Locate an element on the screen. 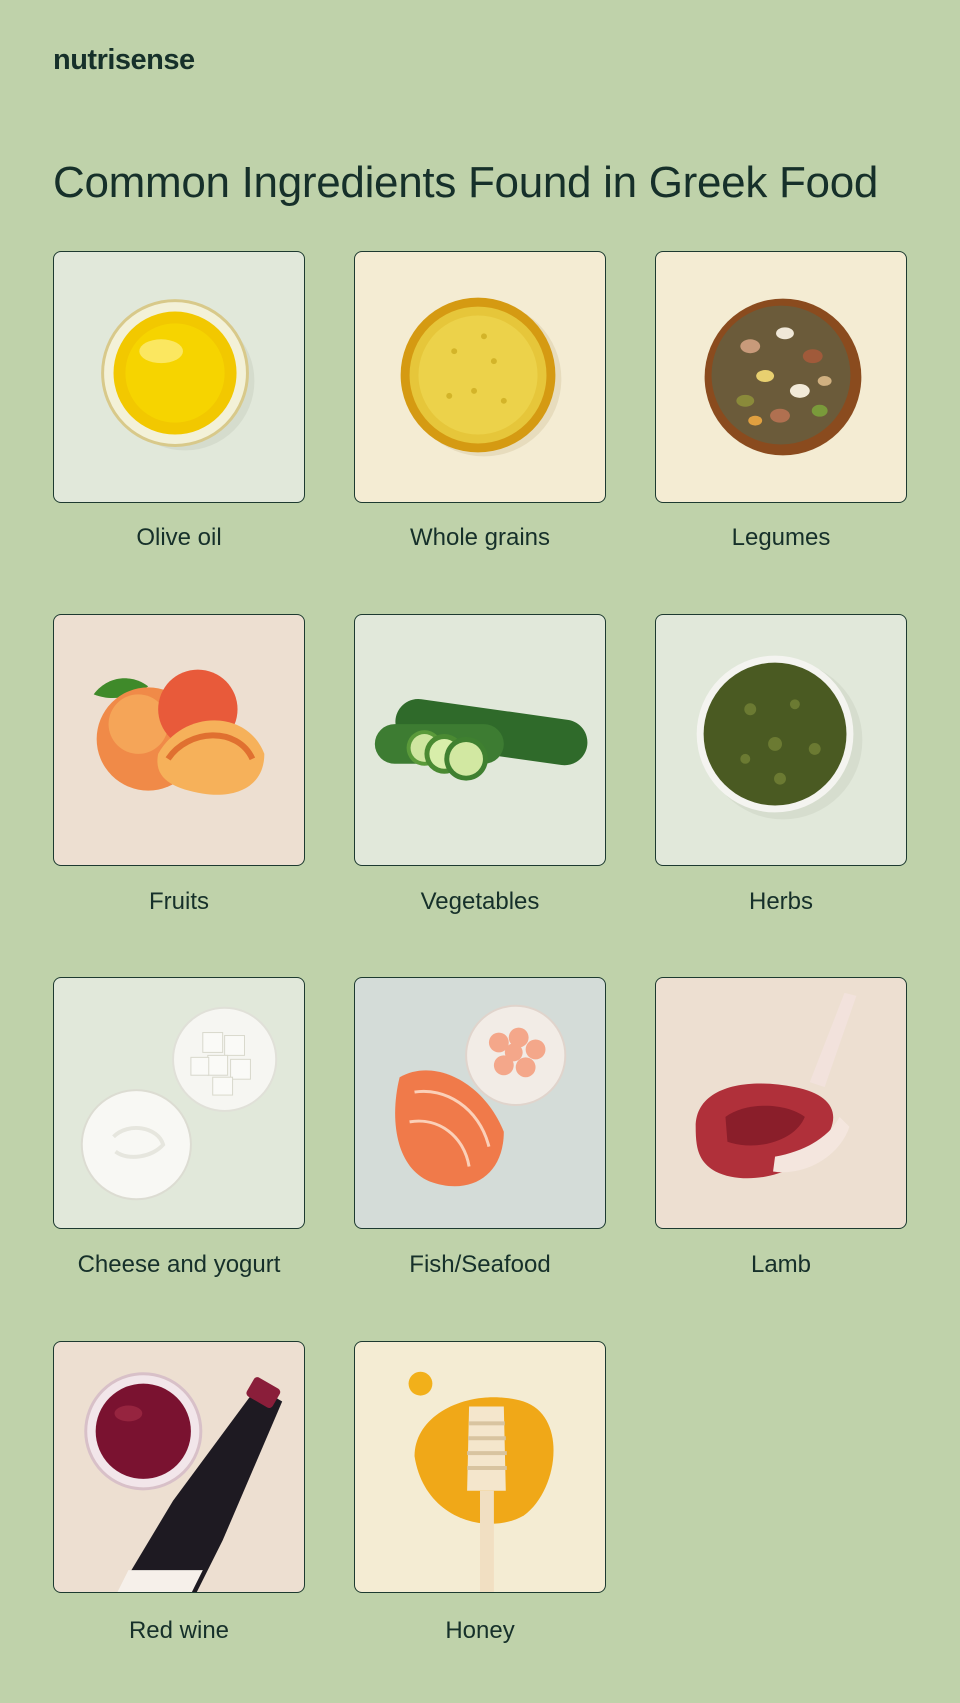 This screenshot has width=960, height=1703. red-wine-image is located at coordinates (179, 1467).